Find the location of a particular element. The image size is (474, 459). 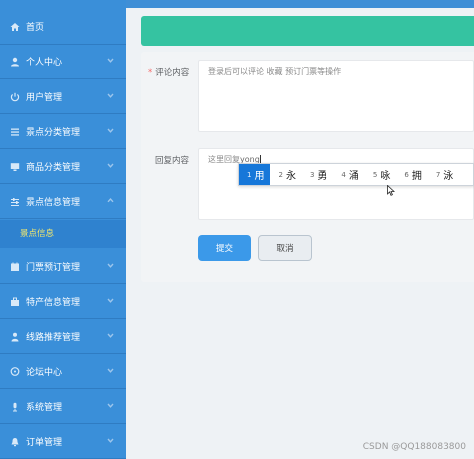

monitor-icon is located at coordinates (15, 167).